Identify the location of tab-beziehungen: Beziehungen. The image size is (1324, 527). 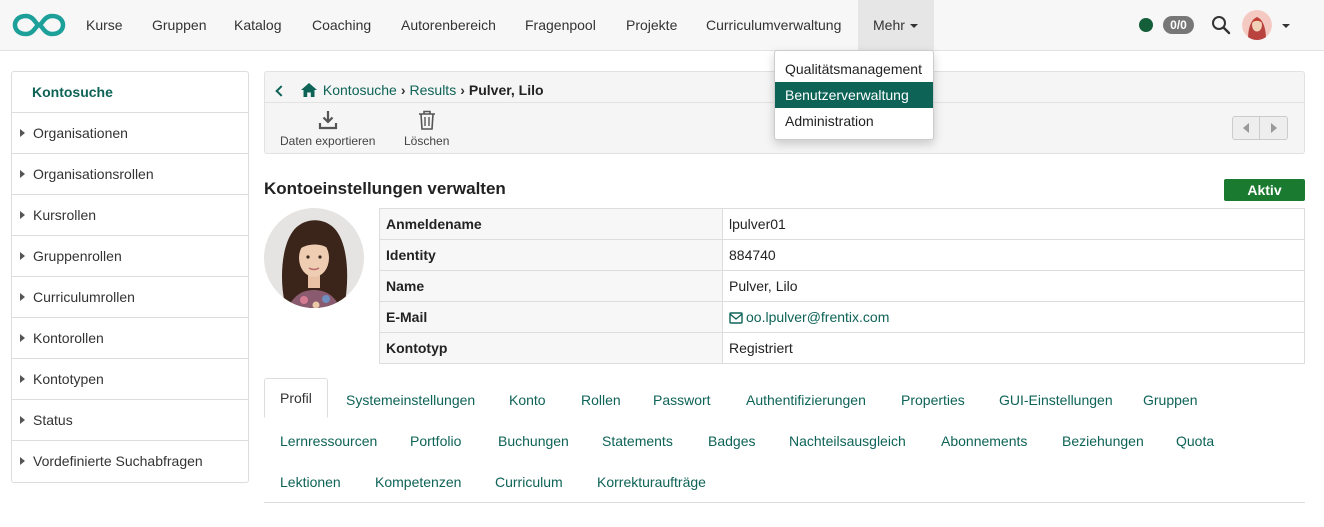
(1103, 441).